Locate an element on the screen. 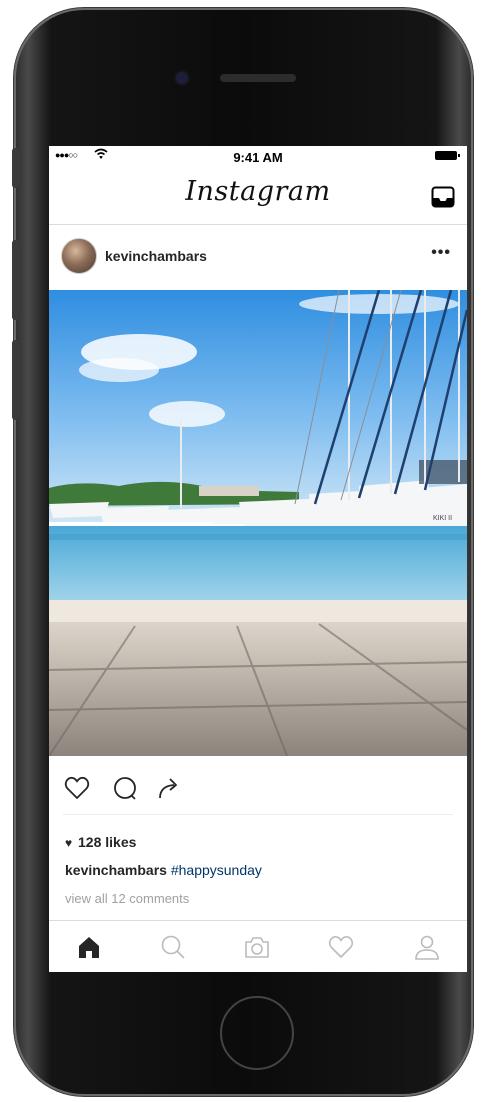  likes-count: ♥ 128 likes is located at coordinates (100, 842).